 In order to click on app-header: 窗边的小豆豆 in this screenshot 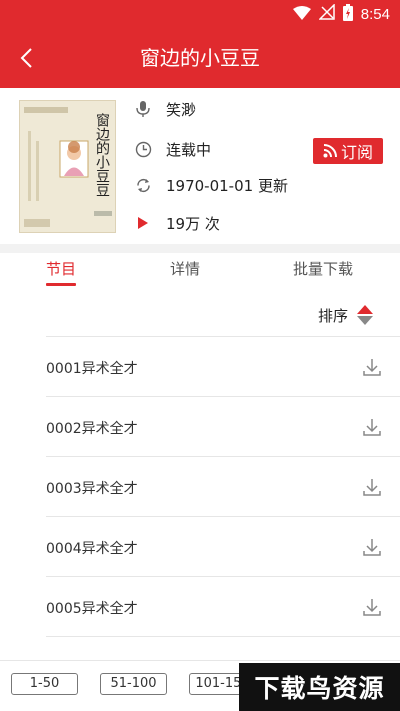, I will do `click(200, 58)`.